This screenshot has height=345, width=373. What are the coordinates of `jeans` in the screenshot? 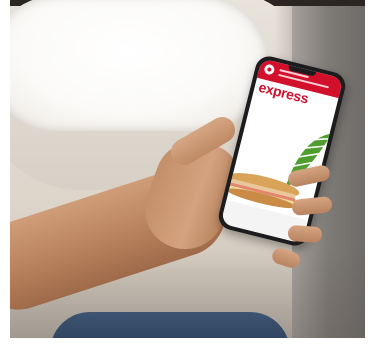 It's located at (170, 325).